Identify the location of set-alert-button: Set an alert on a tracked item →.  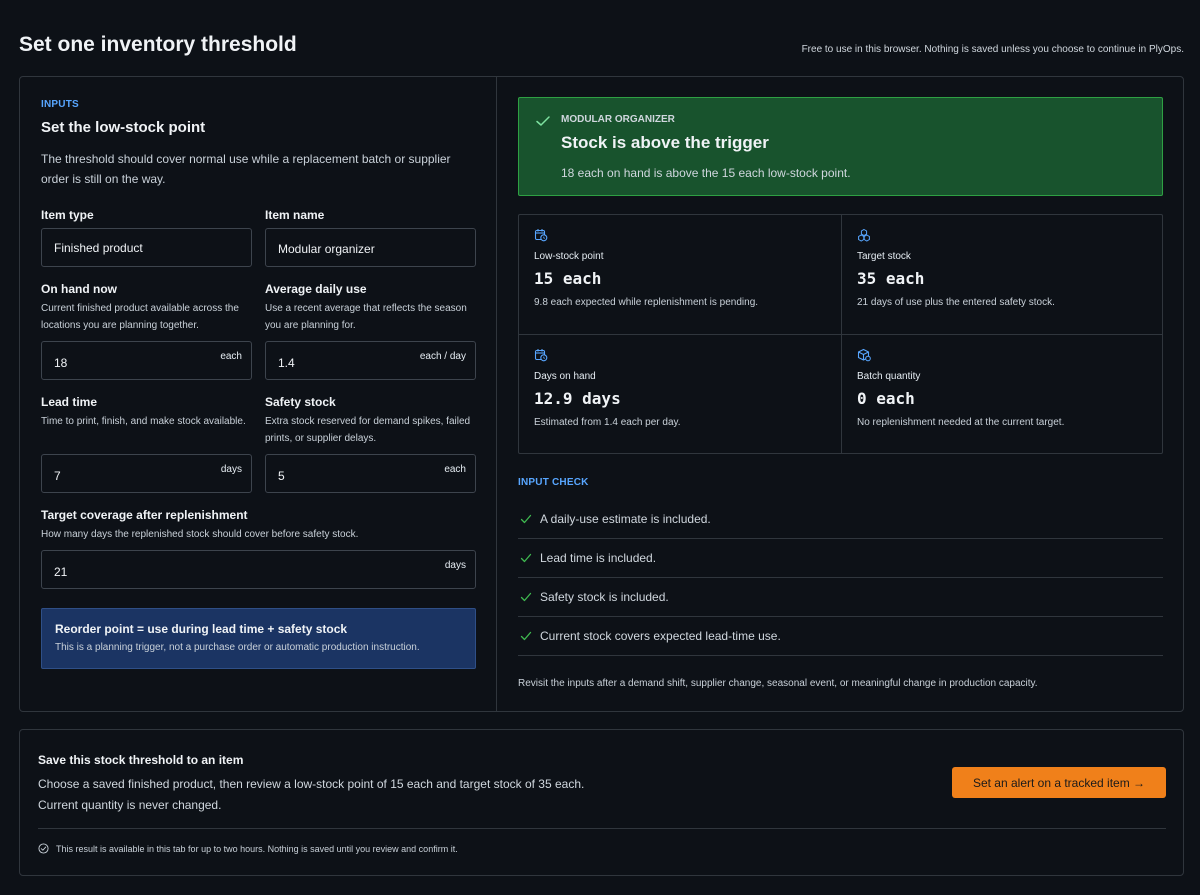
(1059, 782).